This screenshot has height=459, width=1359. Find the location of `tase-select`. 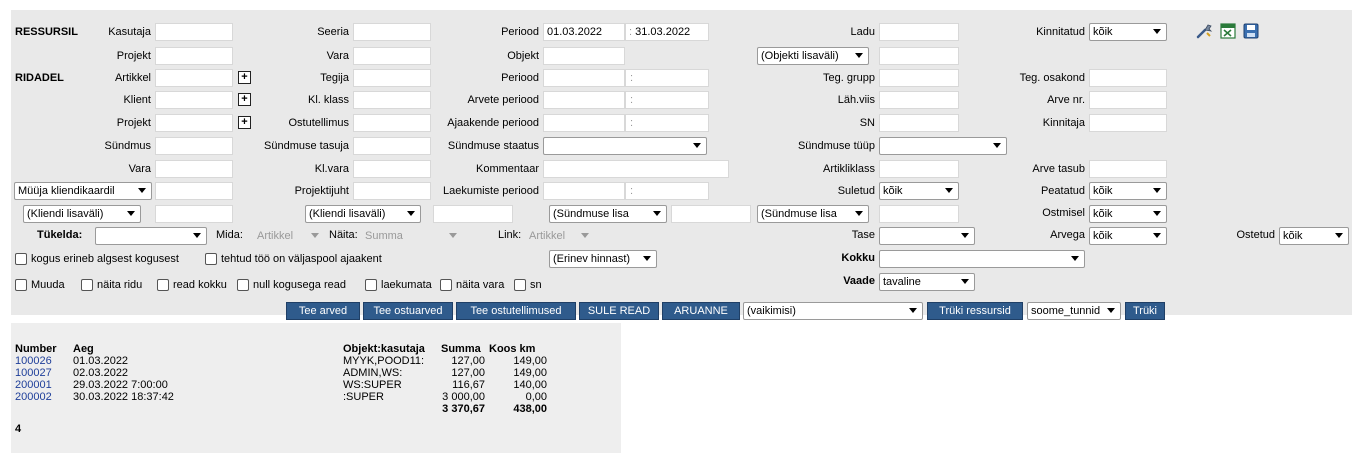

tase-select is located at coordinates (927, 236).